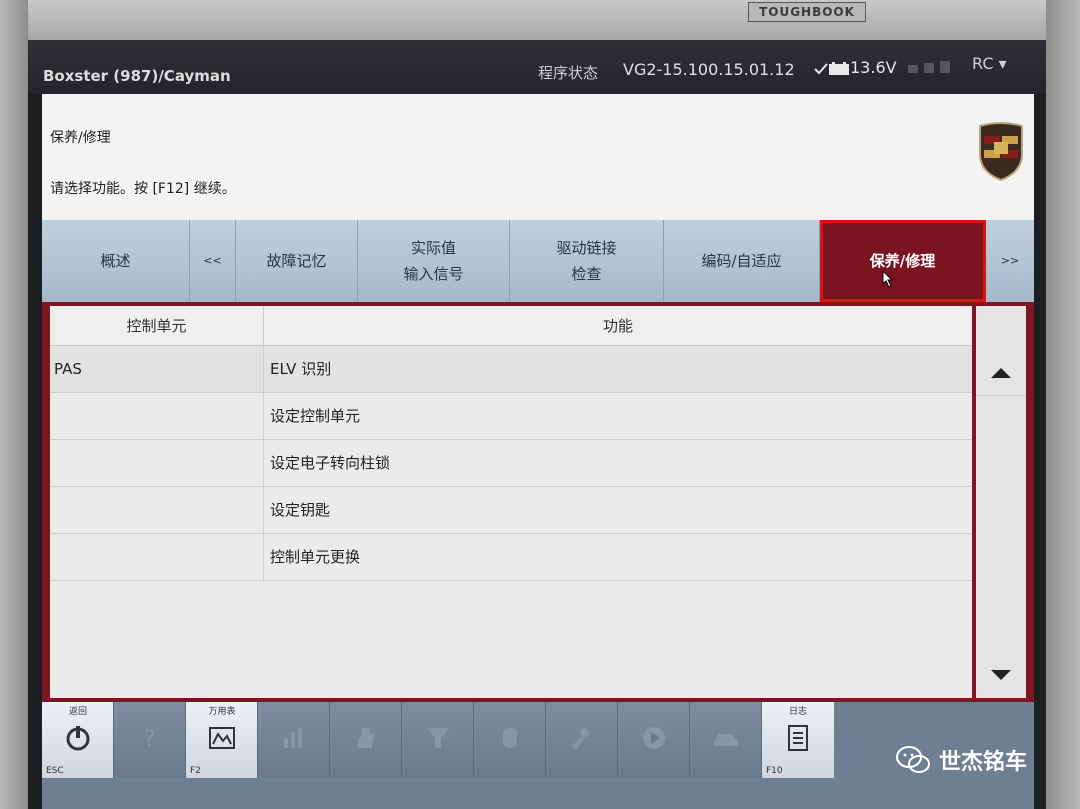 The width and height of the screenshot is (1080, 809). I want to click on hand-button, so click(366, 740).